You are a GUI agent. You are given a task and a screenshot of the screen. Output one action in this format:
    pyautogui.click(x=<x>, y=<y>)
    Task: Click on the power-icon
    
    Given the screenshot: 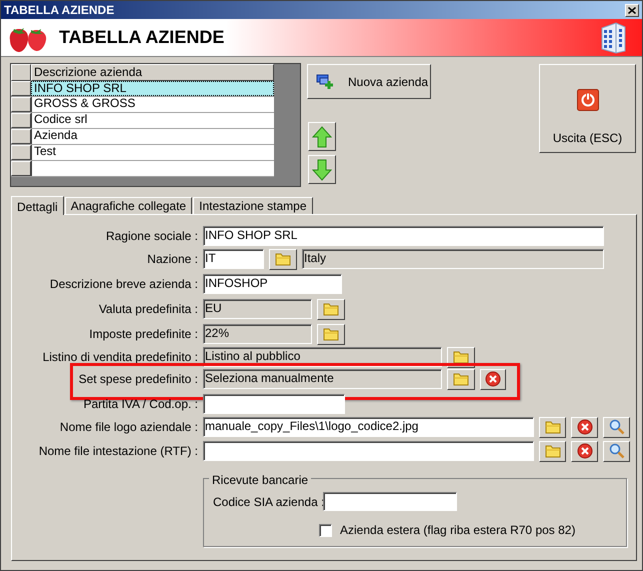 What is the action you would take?
    pyautogui.click(x=587, y=100)
    